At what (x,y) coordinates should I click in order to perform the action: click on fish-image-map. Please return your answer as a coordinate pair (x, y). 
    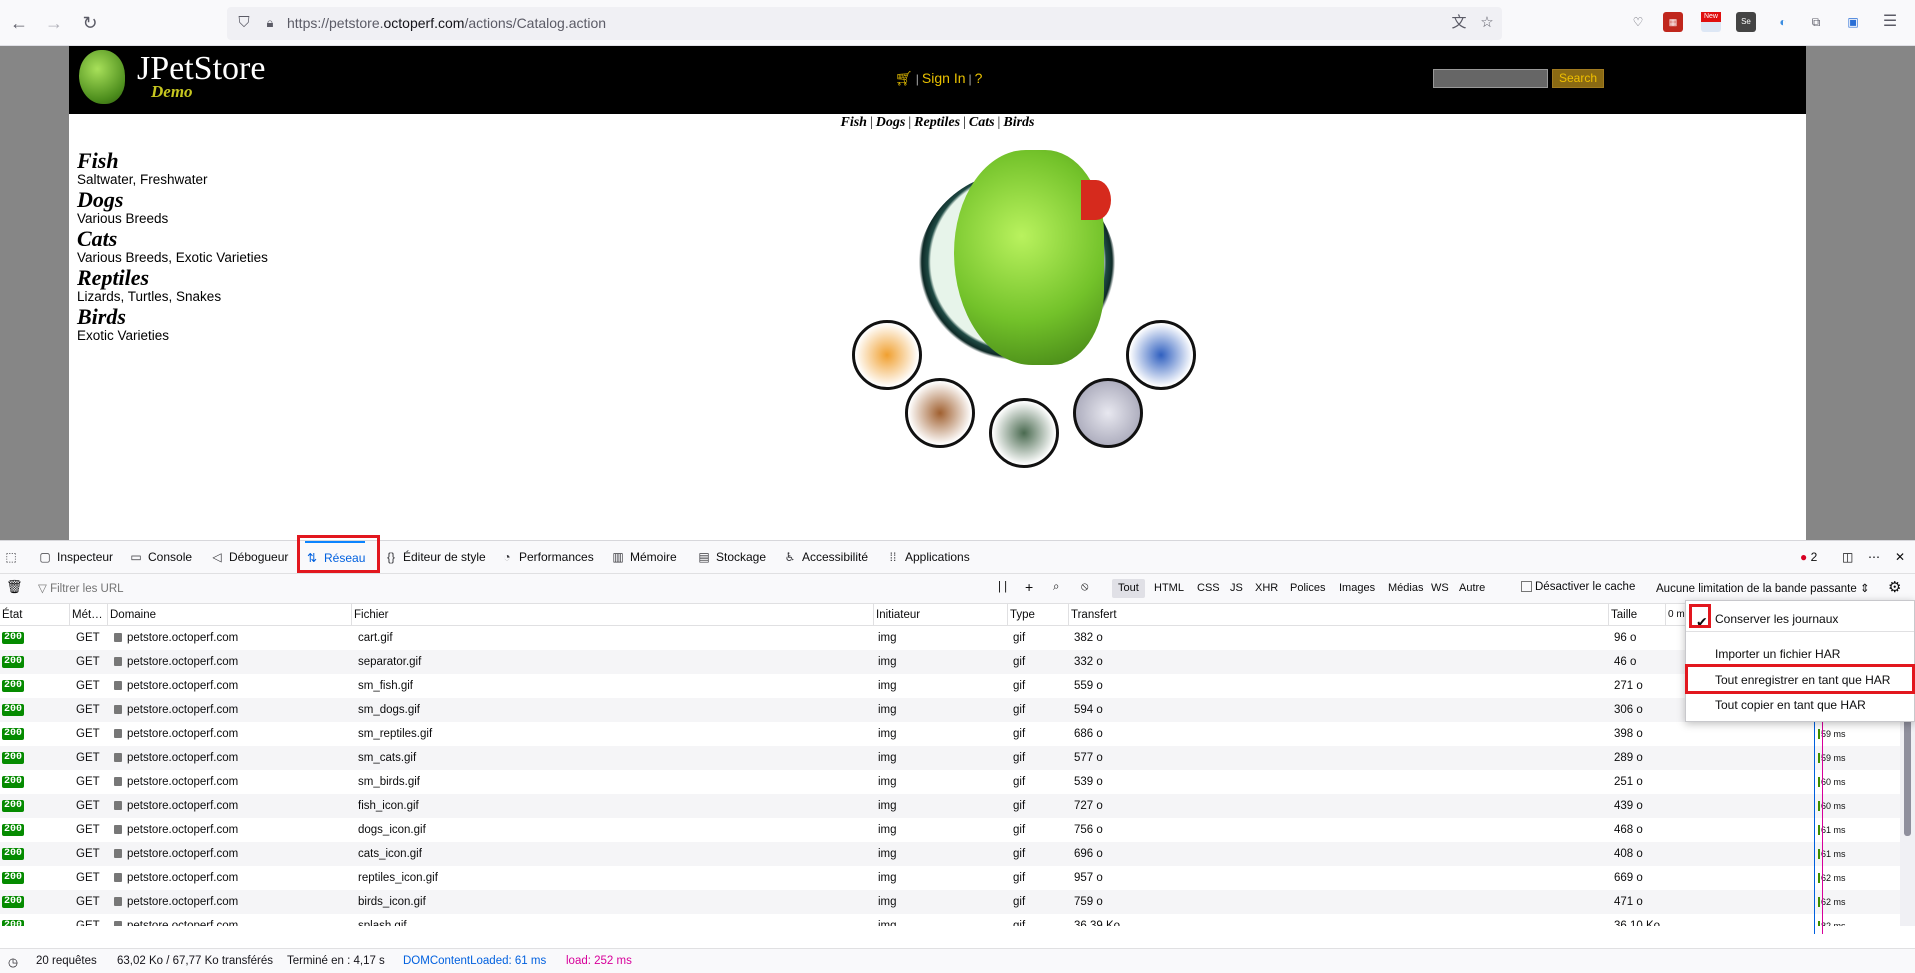
    Looking at the image, I should click on (887, 355).